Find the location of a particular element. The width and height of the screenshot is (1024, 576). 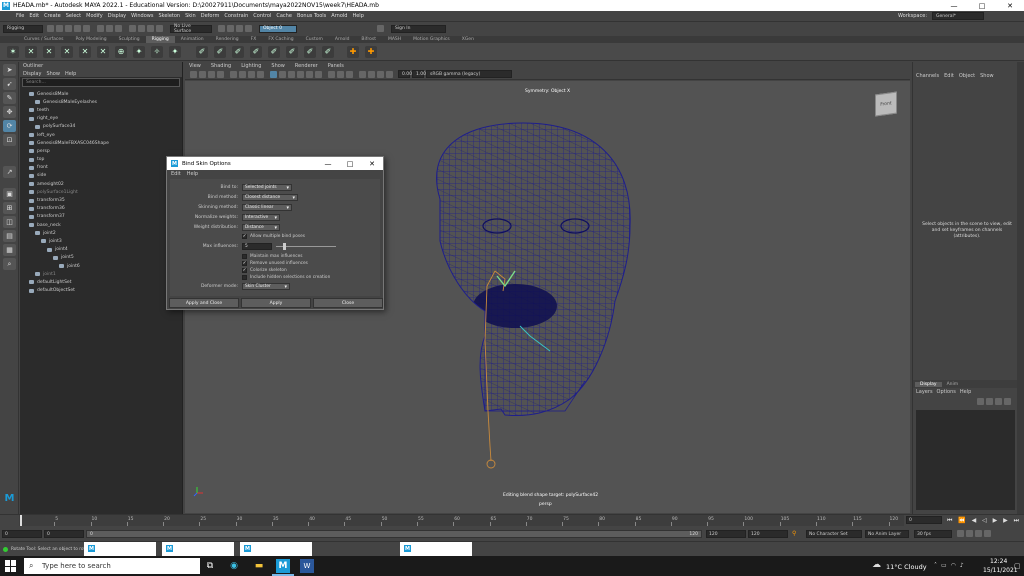

shelf-tab-mash: MASH is located at coordinates (394, 39).